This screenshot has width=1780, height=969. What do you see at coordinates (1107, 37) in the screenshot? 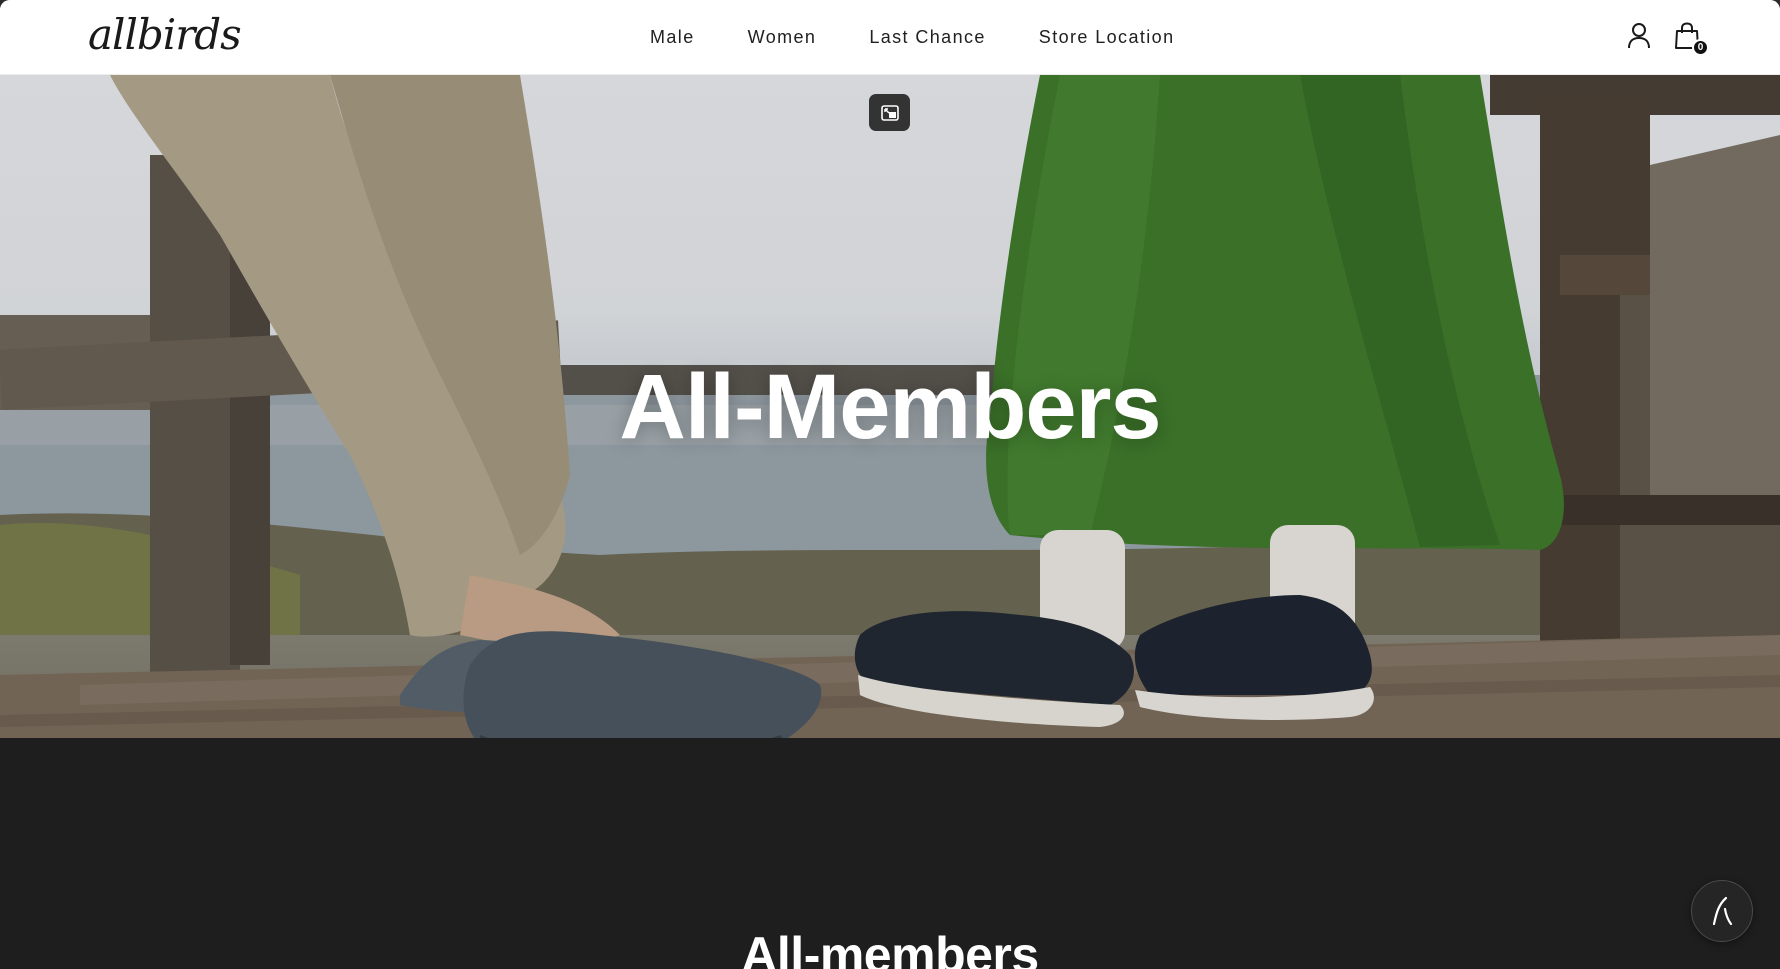
I see `nav-item-store-location: Store Location` at bounding box center [1107, 37].